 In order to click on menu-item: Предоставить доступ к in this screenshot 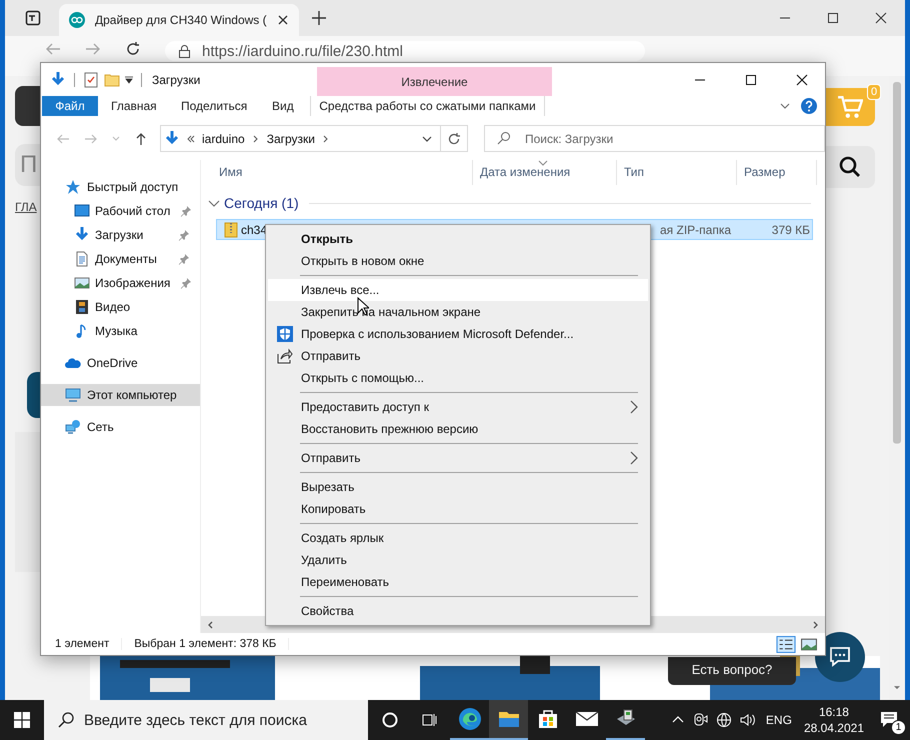, I will do `click(458, 407)`.